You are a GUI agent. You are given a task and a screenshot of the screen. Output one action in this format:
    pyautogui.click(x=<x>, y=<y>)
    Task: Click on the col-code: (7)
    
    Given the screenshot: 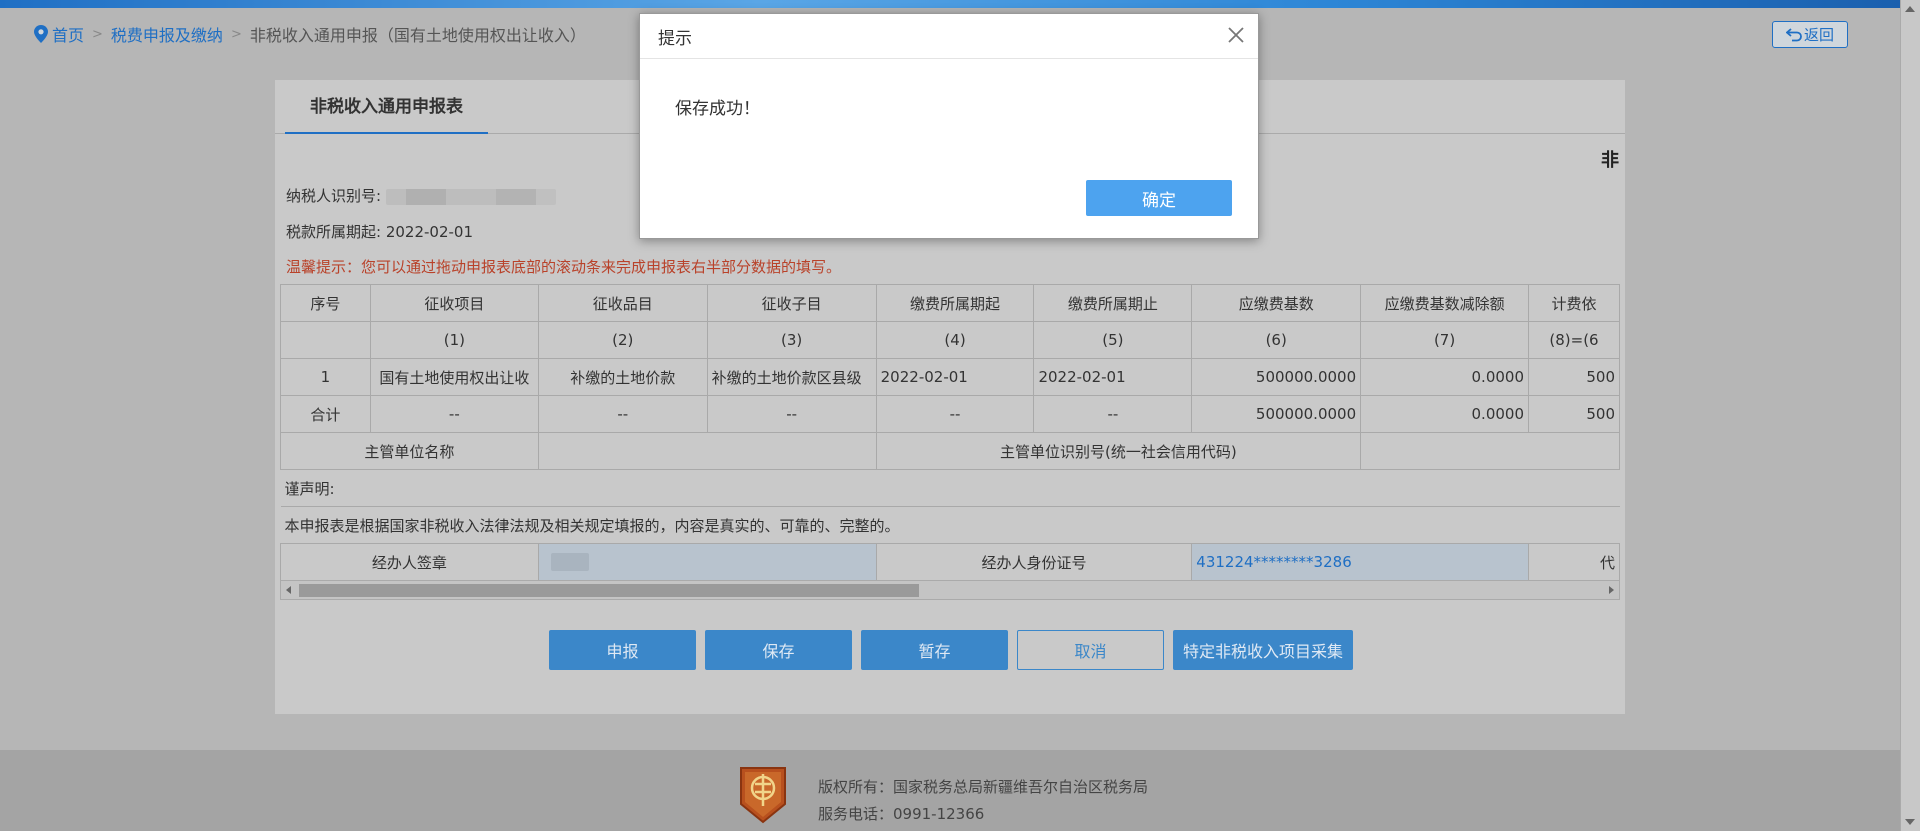 What is the action you would take?
    pyautogui.click(x=1445, y=340)
    